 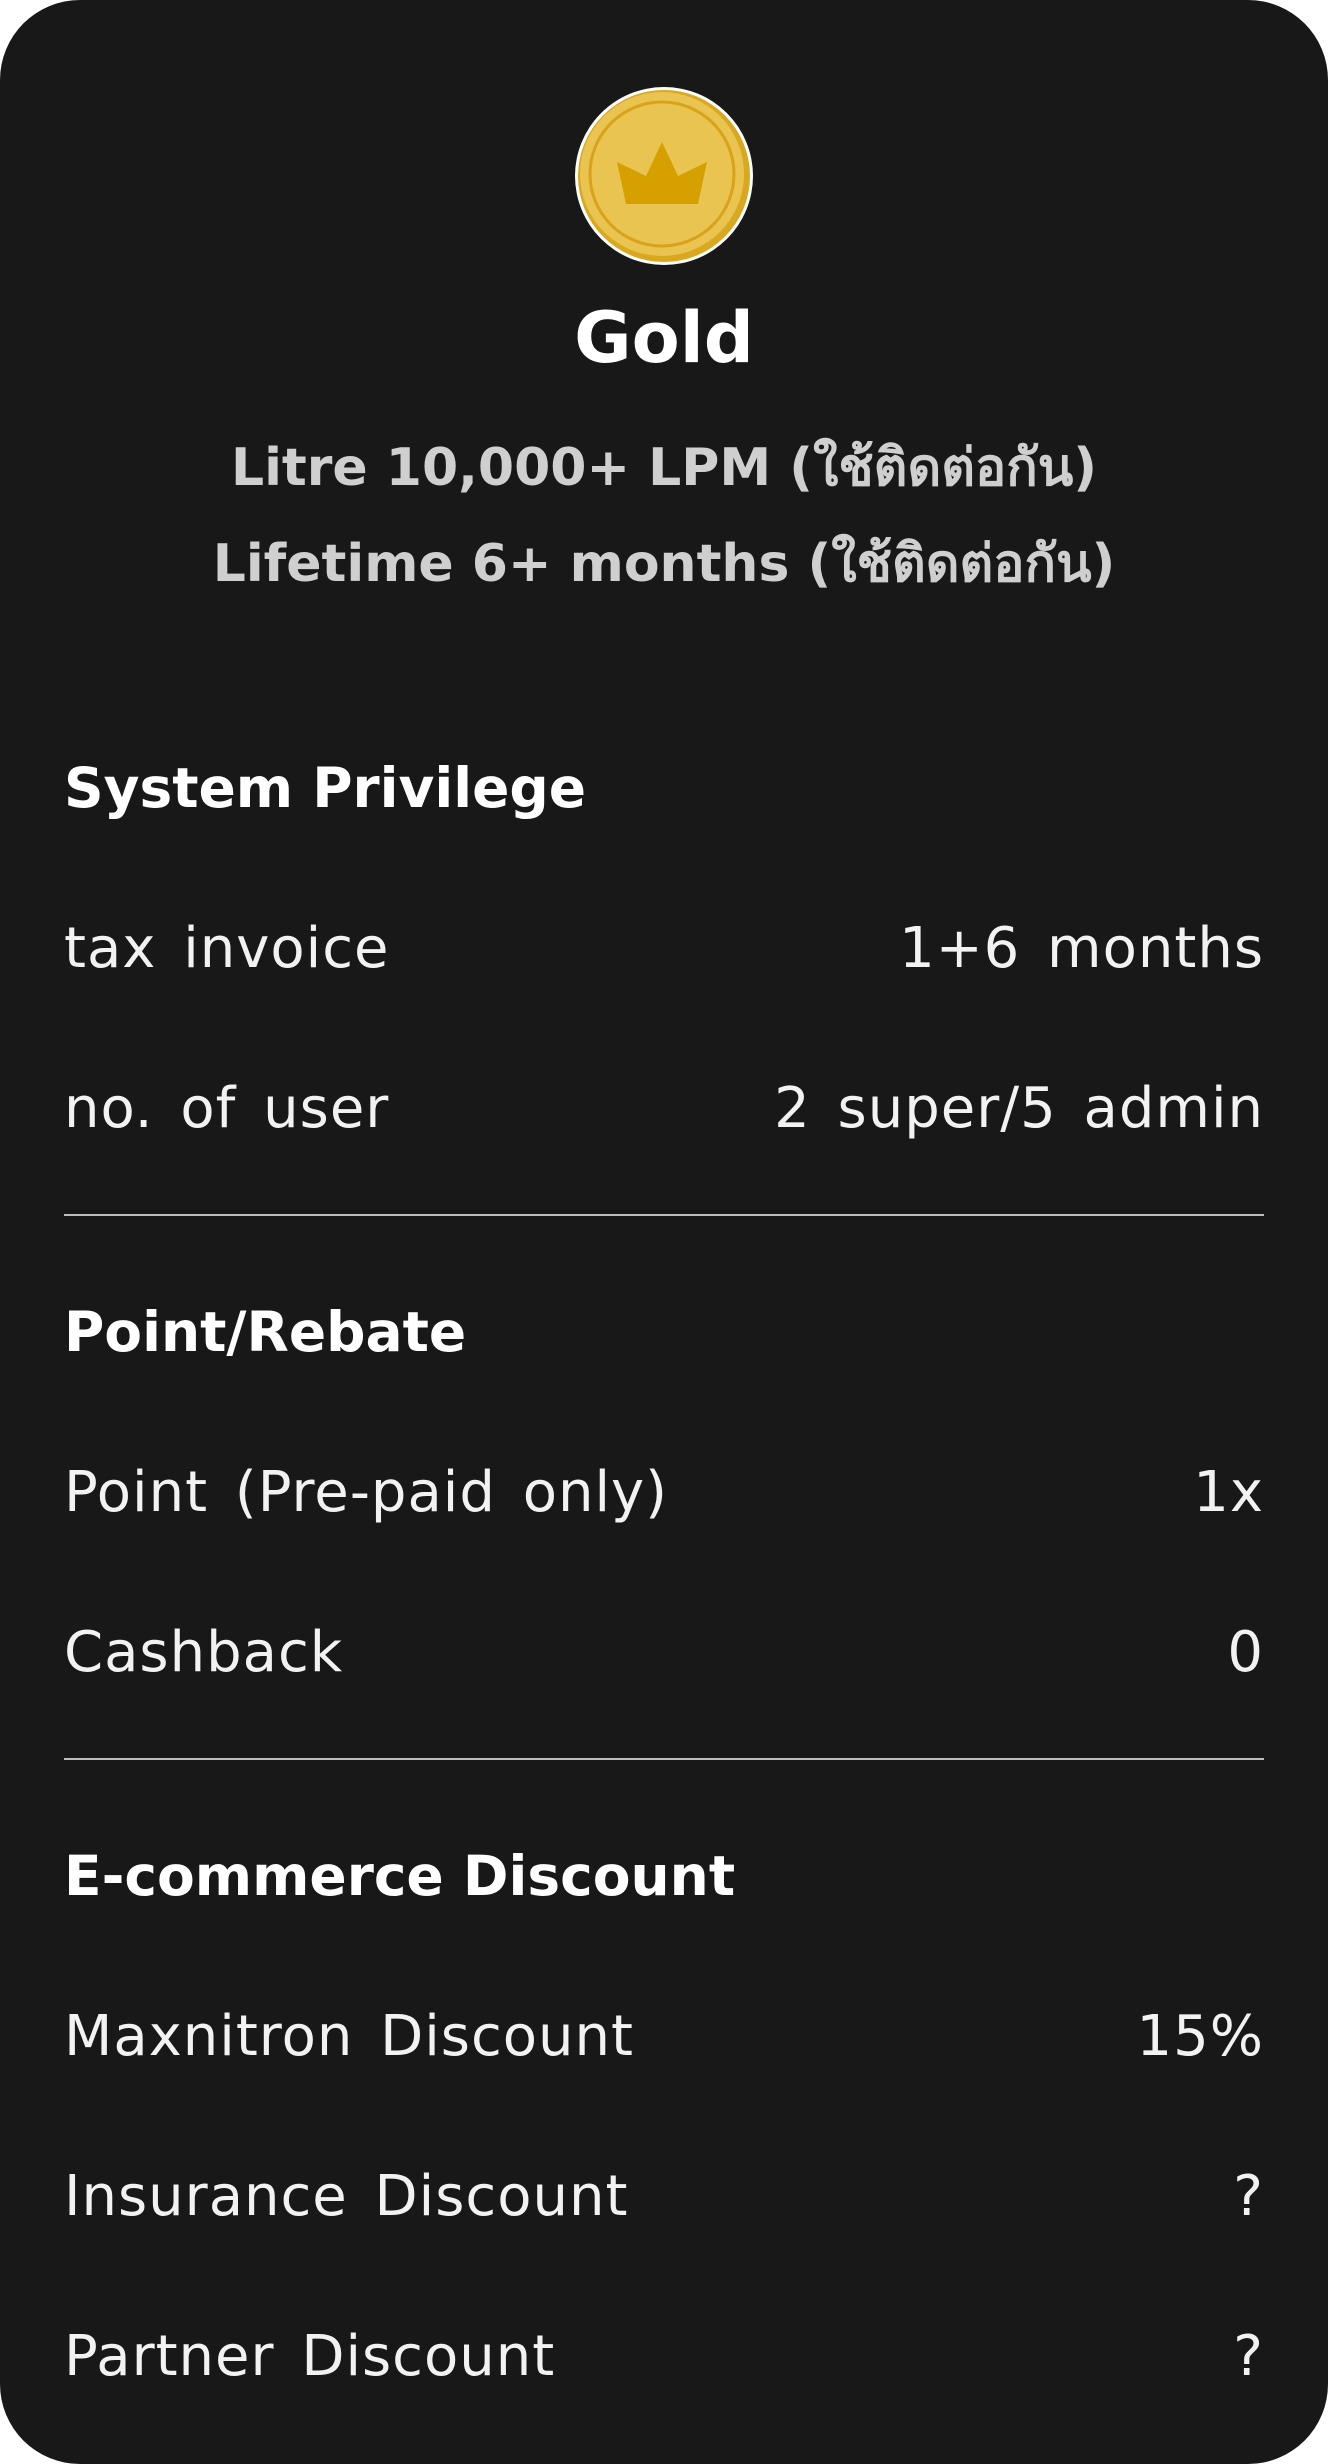 I want to click on row-value: 15%, so click(x=1200, y=2036).